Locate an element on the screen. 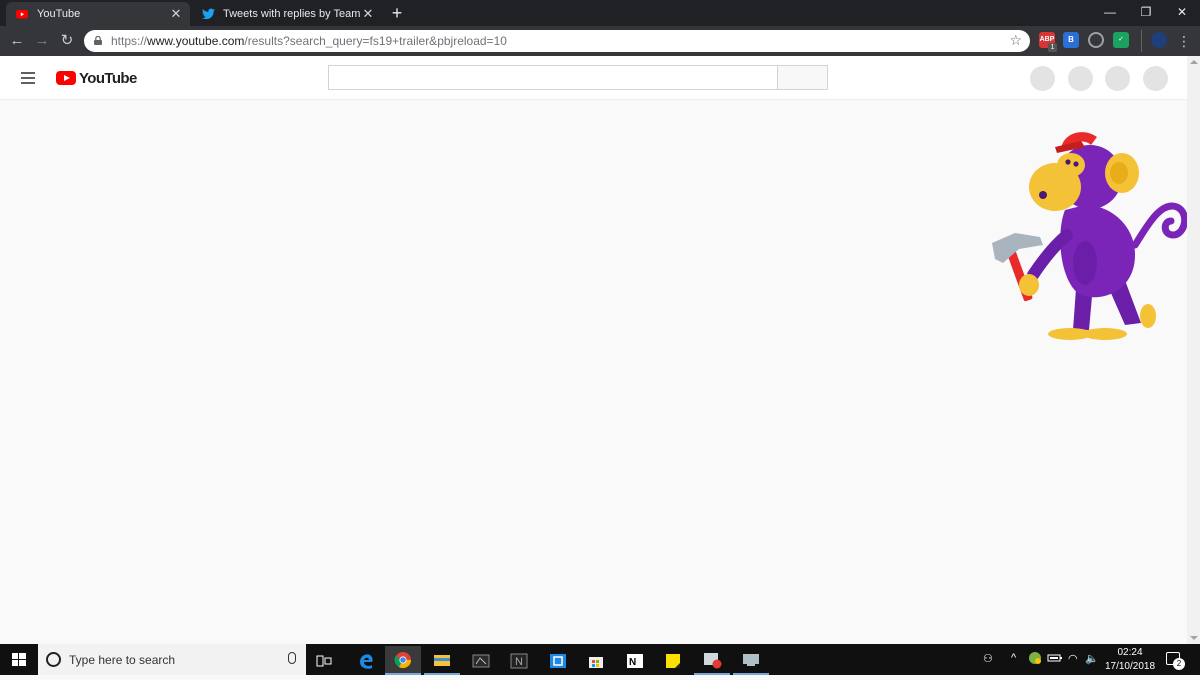 The image size is (1200, 680). people-icon: ⚇ is located at coordinates (988, 658).